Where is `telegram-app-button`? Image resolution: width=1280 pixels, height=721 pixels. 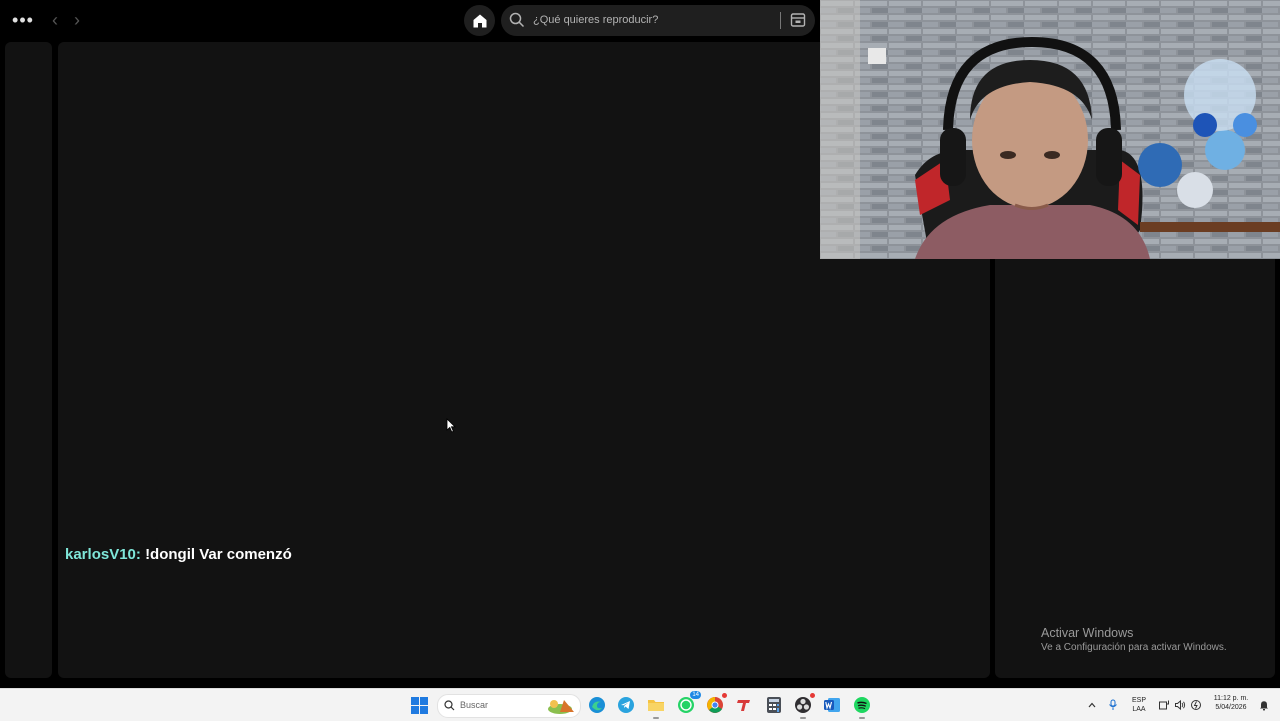 telegram-app-button is located at coordinates (626, 705).